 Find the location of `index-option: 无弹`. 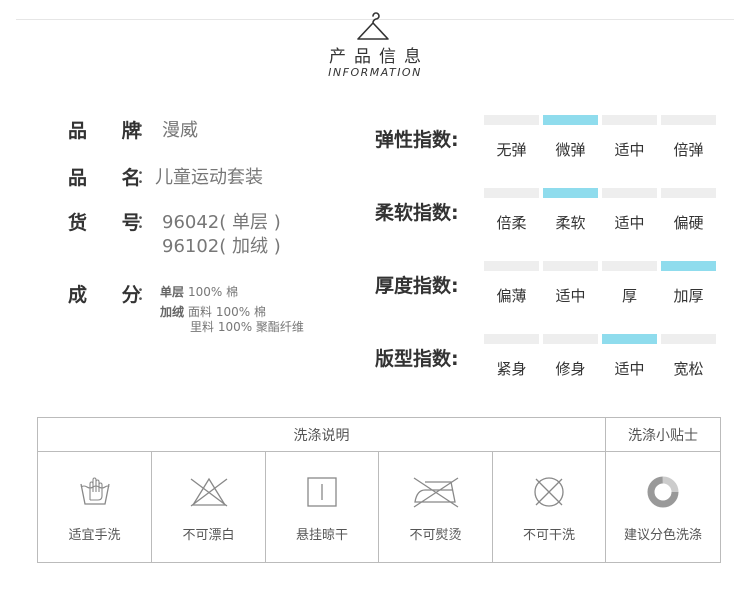

index-option: 无弹 is located at coordinates (511, 150).